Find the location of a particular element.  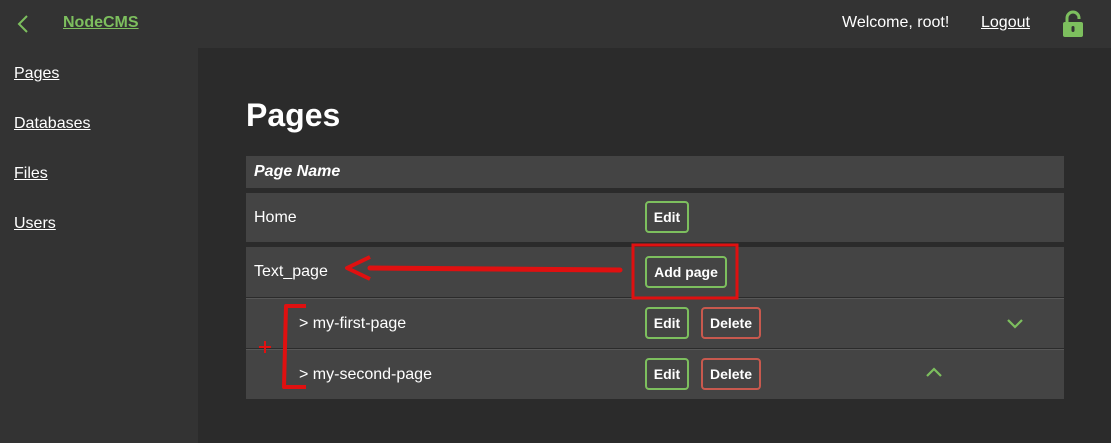

table-row: > my-first-page Edit Delete is located at coordinates (655, 323).